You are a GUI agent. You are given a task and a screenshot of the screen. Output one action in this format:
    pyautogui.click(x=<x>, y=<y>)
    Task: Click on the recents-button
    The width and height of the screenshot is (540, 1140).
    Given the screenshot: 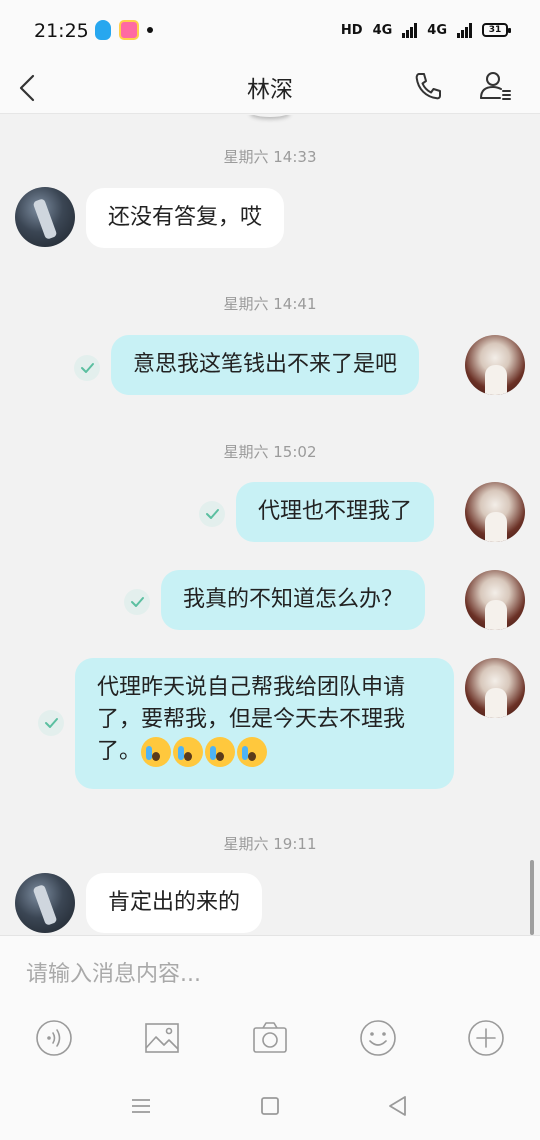 What is the action you would take?
    pyautogui.click(x=141, y=1106)
    